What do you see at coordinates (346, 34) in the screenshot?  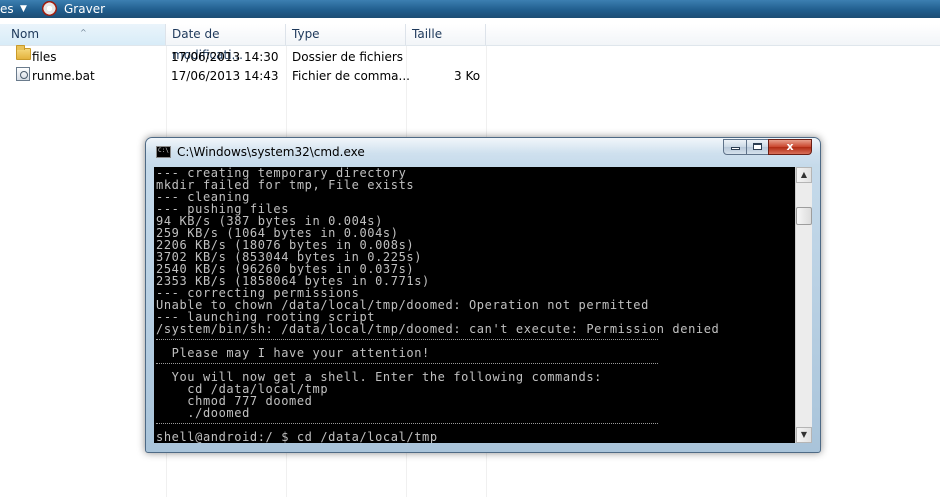 I see `column-header-type: Type` at bounding box center [346, 34].